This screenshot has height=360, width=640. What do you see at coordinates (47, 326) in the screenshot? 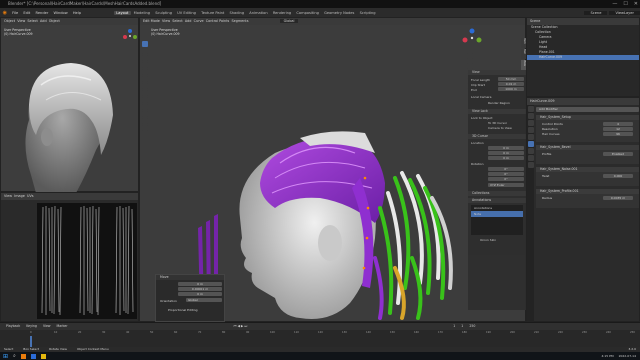
I see `menu-view: View` at bounding box center [47, 326].